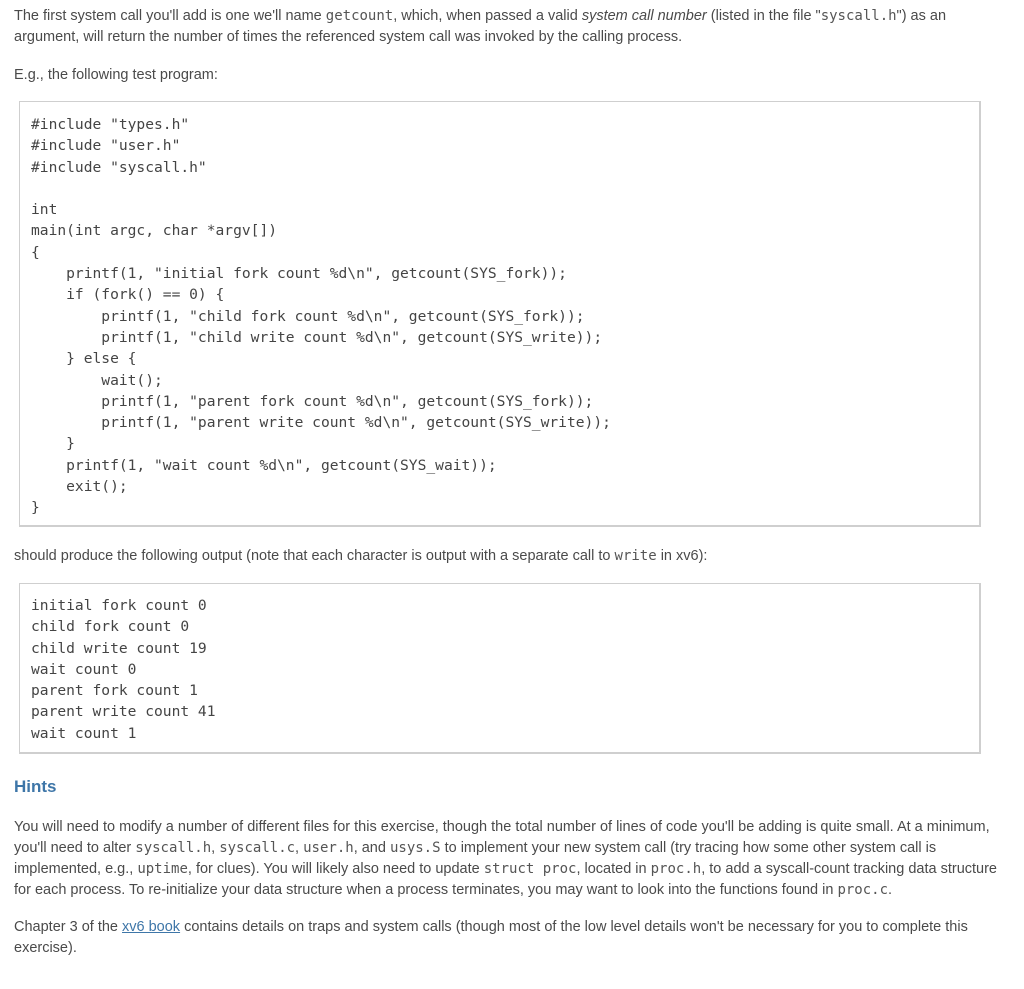  What do you see at coordinates (530, 869) in the screenshot?
I see `inline-code-struct-proc: struct proc` at bounding box center [530, 869].